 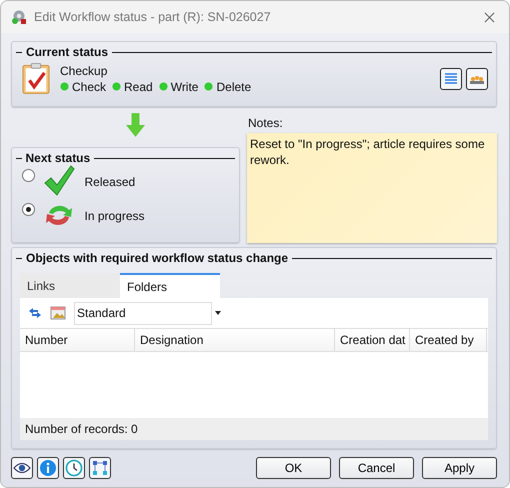 I want to click on list-icon, so click(x=451, y=78).